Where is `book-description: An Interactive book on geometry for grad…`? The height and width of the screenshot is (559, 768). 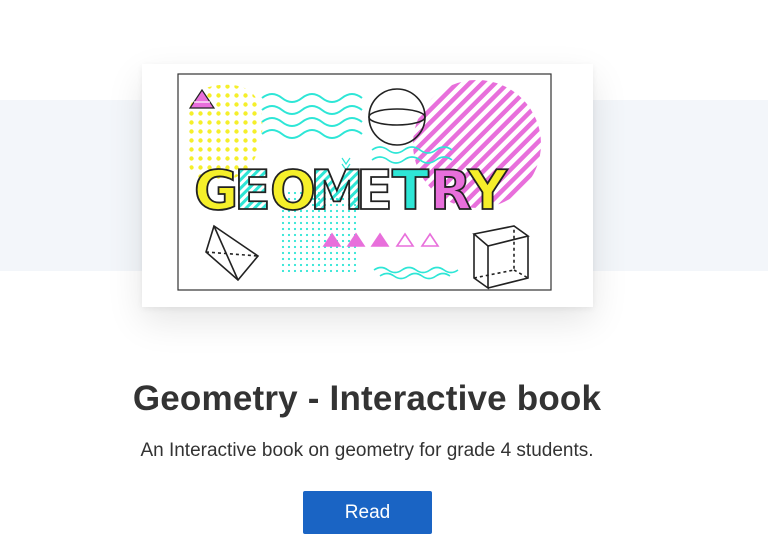
book-description: An Interactive book on geometry for grad… is located at coordinates (367, 450).